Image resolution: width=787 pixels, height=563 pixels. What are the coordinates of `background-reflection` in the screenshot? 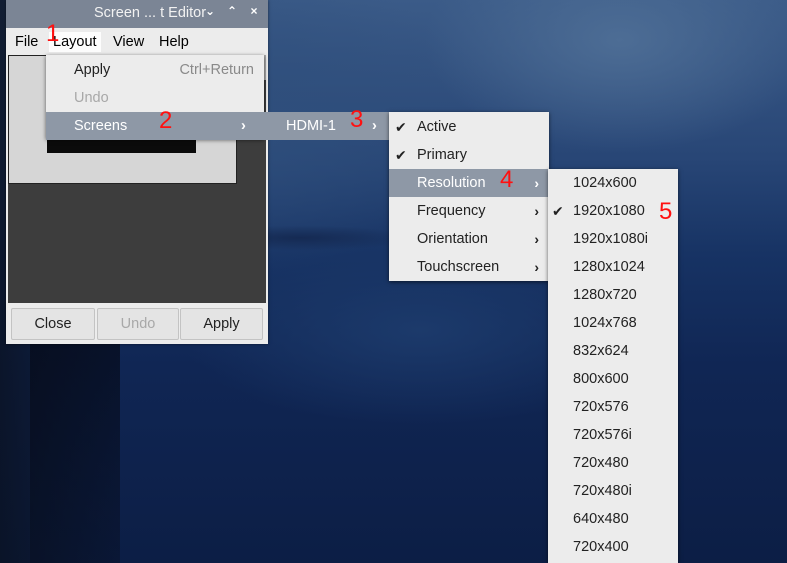 It's located at (75, 446).